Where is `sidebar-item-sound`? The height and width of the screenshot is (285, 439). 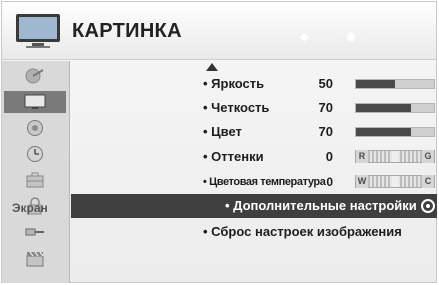
sidebar-item-sound is located at coordinates (35, 128).